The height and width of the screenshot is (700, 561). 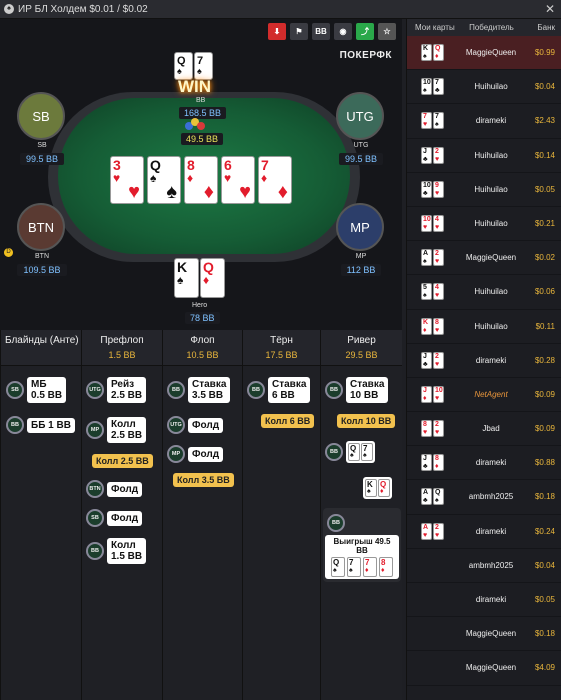 I want to click on my-cards: A ♣ Q ♠, so click(x=433, y=499).